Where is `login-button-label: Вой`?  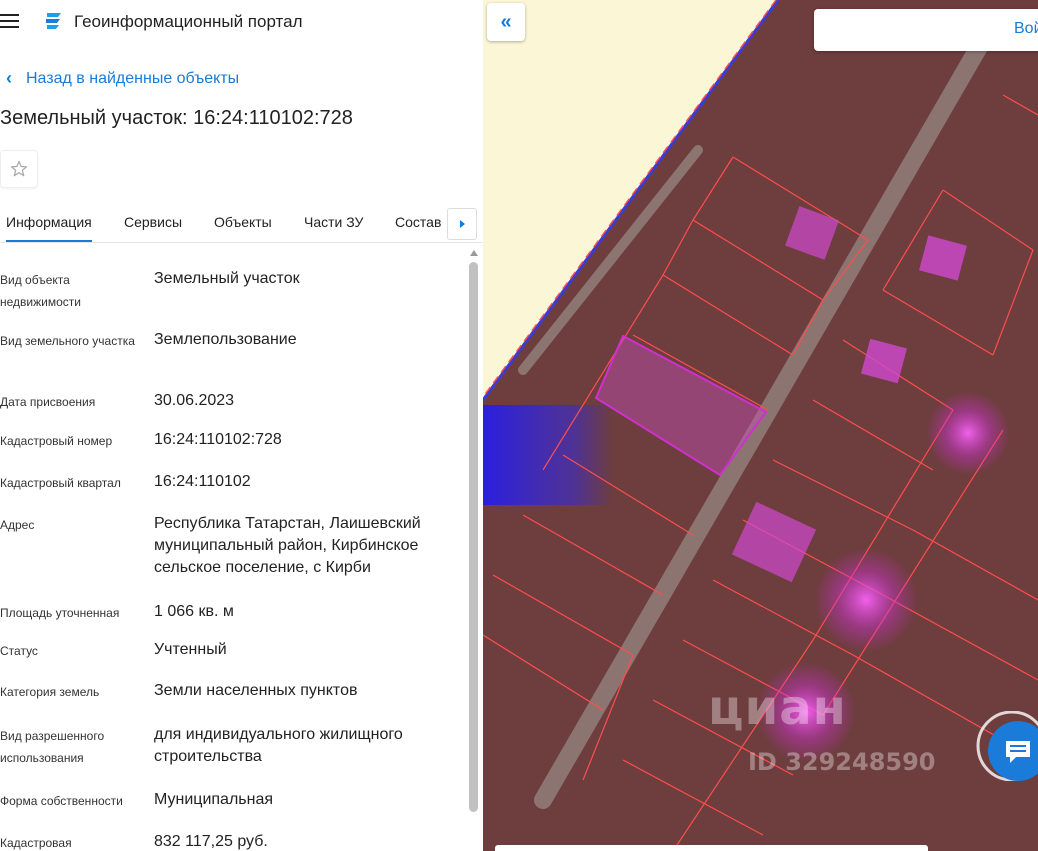 login-button-label: Вой is located at coordinates (1026, 28).